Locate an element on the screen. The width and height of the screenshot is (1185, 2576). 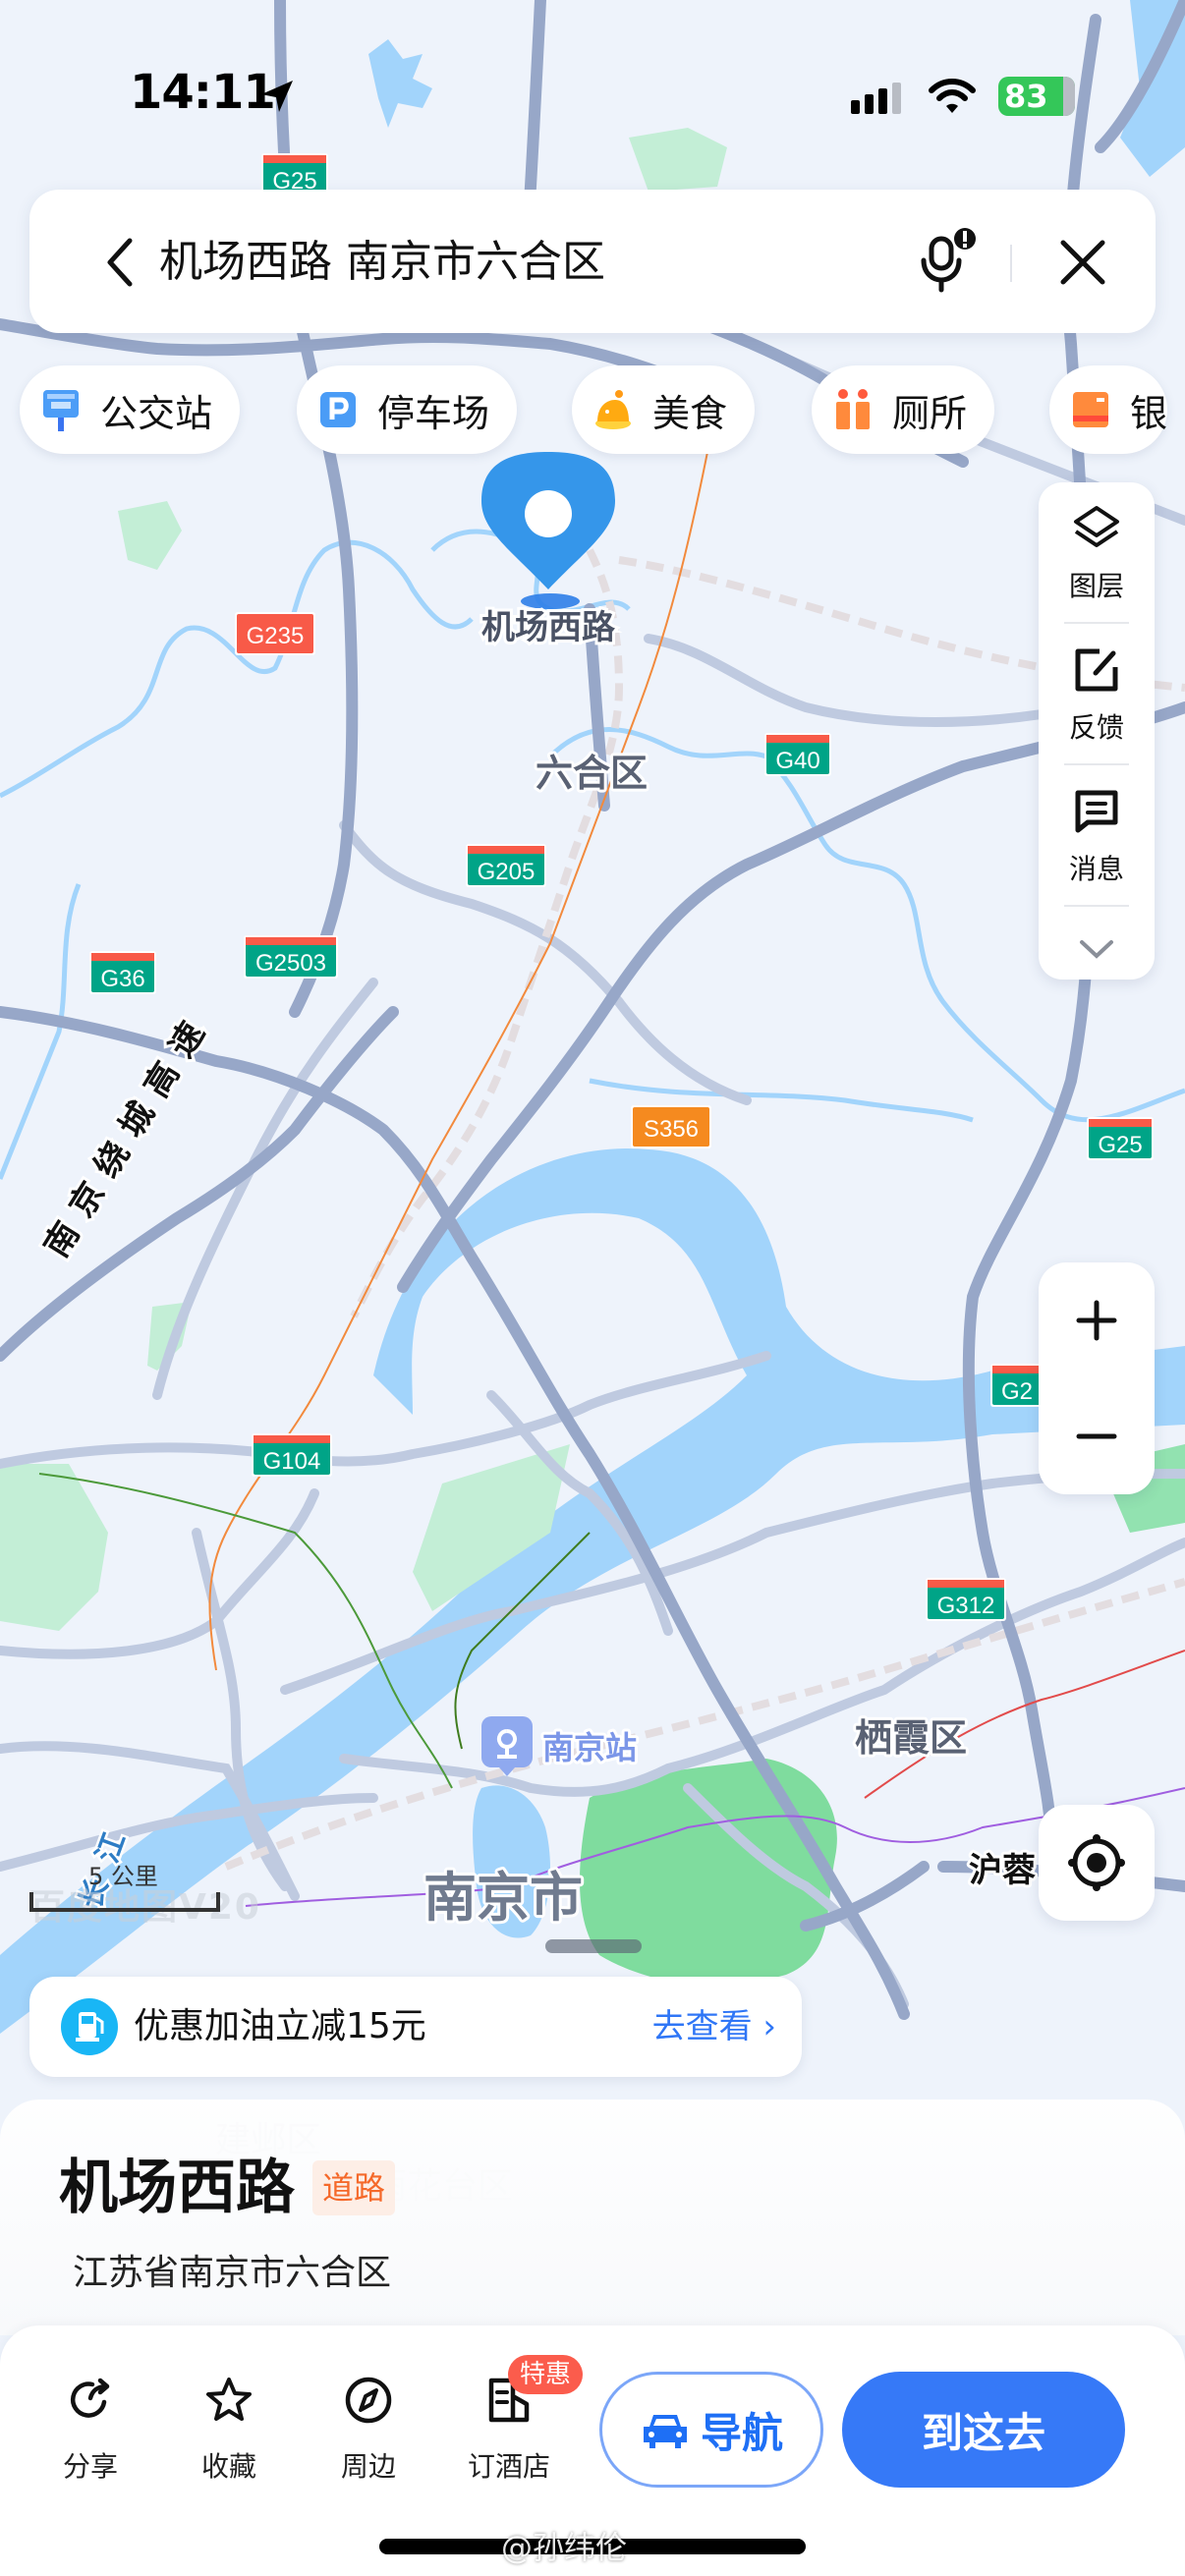
station-label-nanjing: 南京站 is located at coordinates (590, 1747).